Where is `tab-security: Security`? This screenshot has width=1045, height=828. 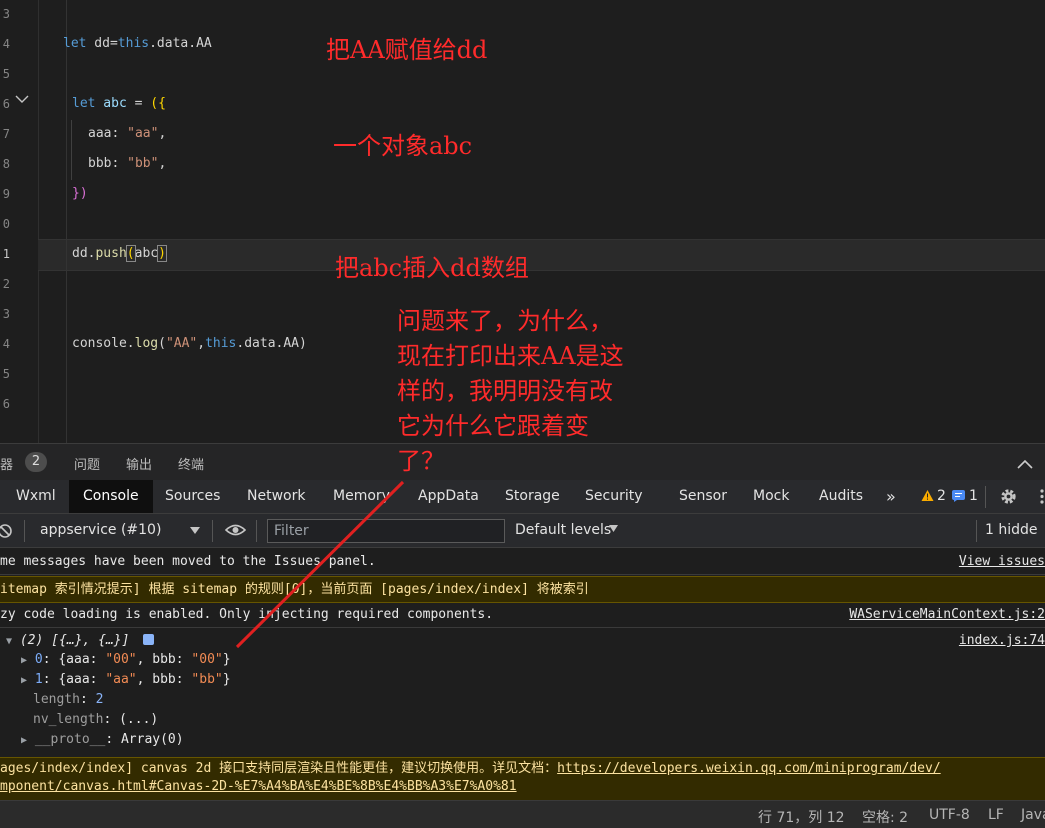 tab-security: Security is located at coordinates (614, 496).